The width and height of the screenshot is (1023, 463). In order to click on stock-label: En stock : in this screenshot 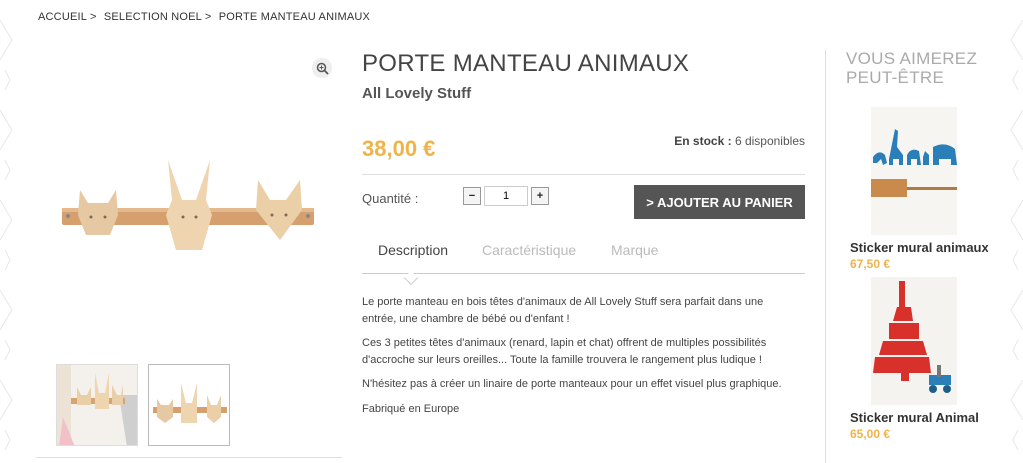, I will do `click(703, 141)`.